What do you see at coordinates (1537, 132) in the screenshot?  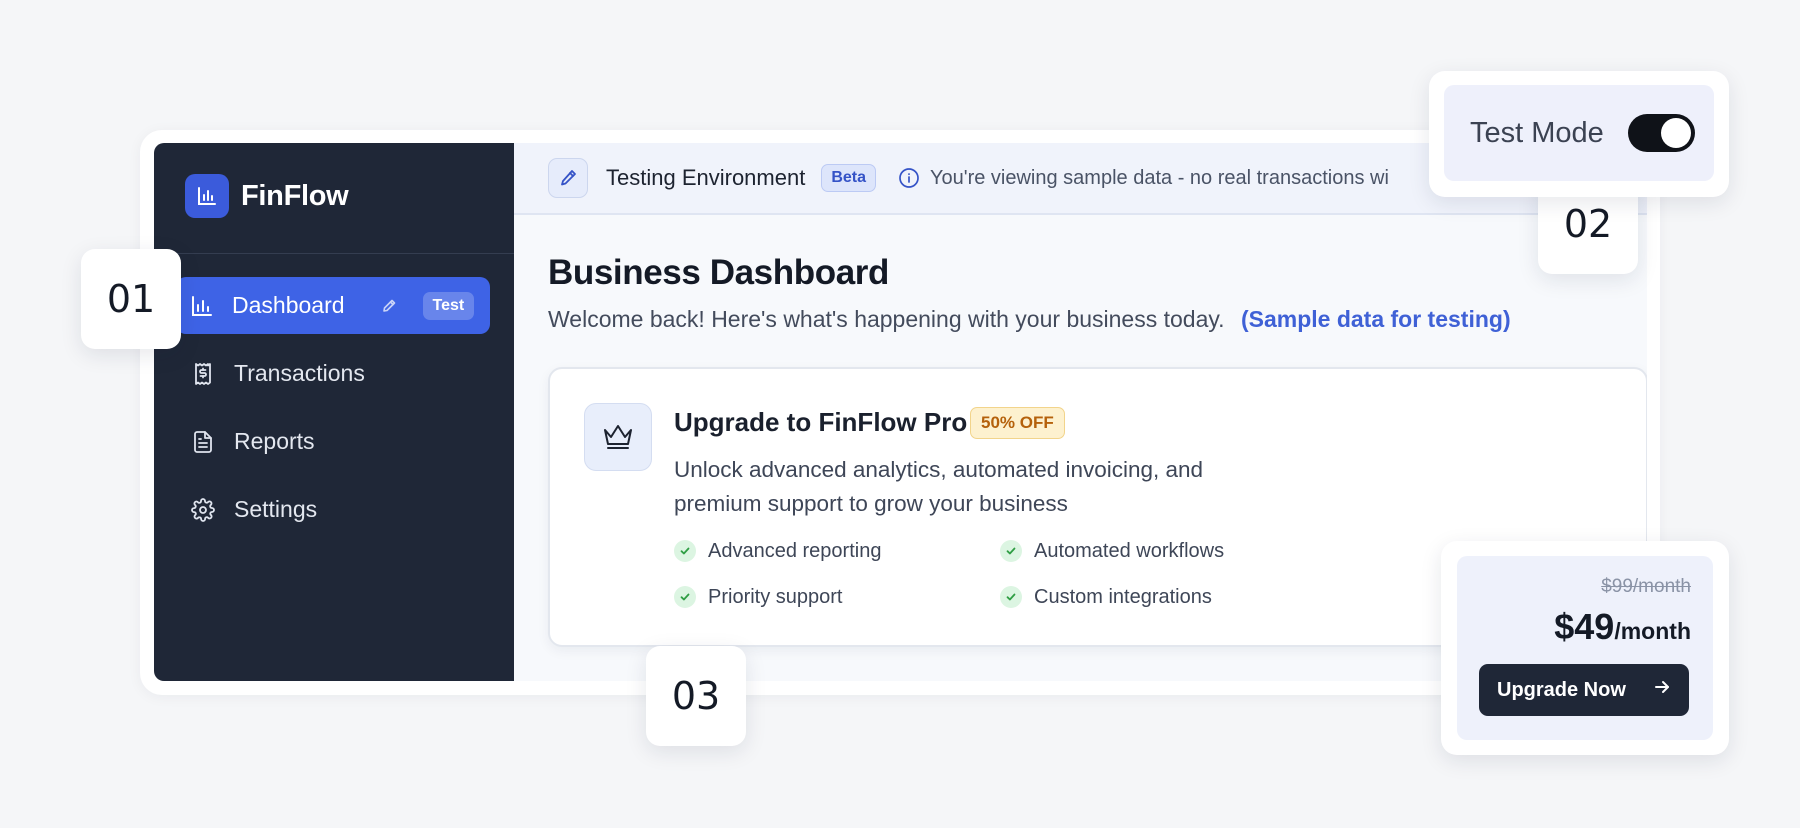 I see `test-mode-label: Test Mode` at bounding box center [1537, 132].